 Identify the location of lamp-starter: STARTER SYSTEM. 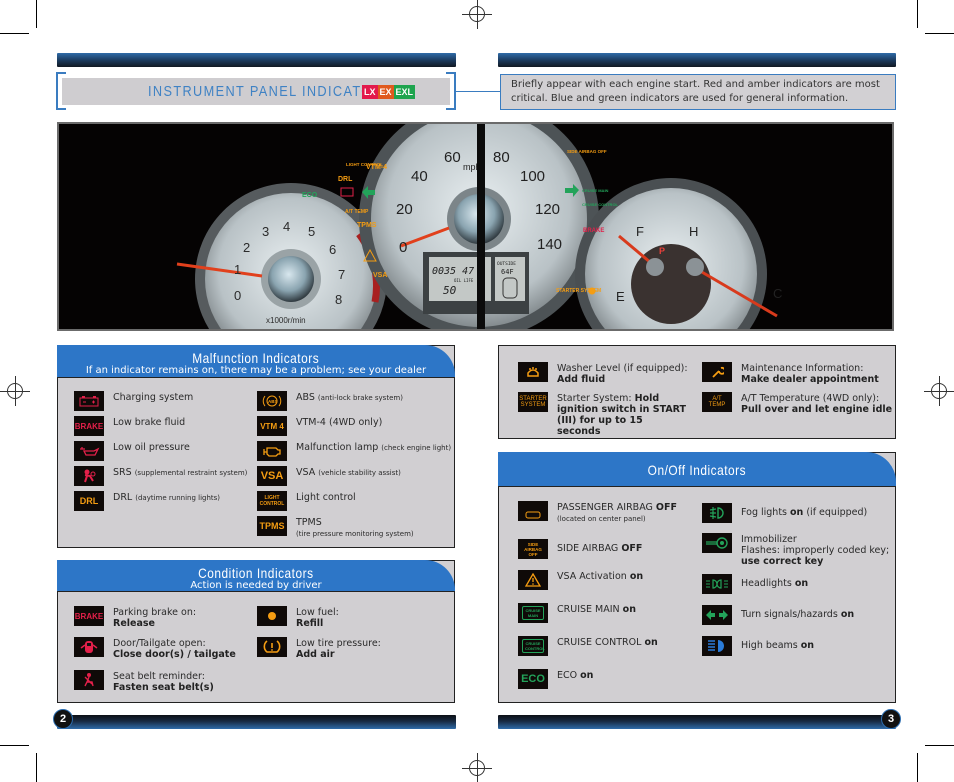
(578, 291).